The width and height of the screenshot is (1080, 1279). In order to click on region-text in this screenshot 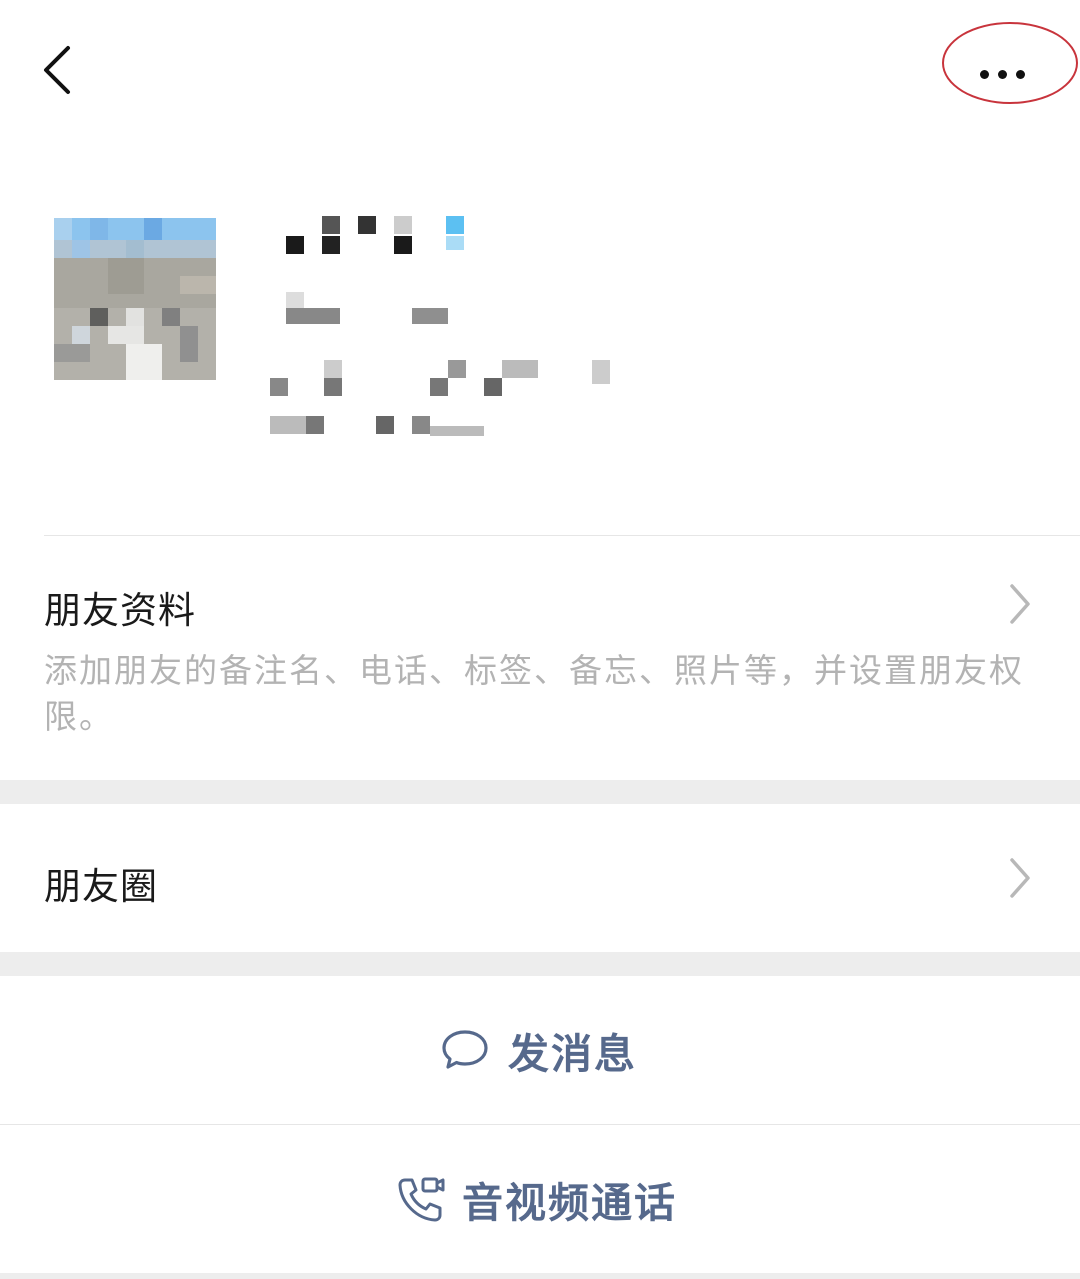, I will do `click(450, 405)`.